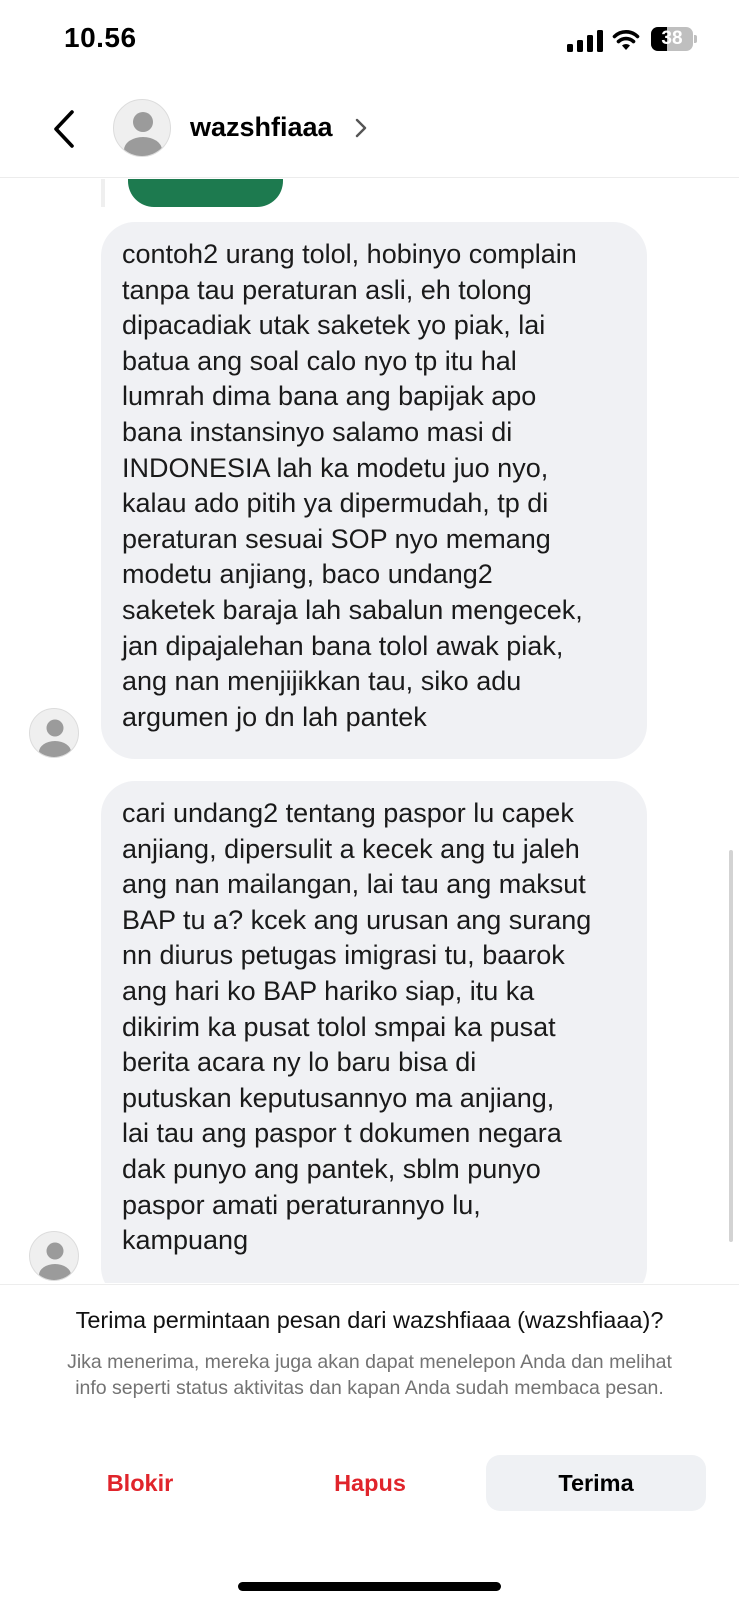 The image size is (739, 1600). I want to click on message-line: ang hari ko BAP hariko siap, itu ka, so click(328, 990).